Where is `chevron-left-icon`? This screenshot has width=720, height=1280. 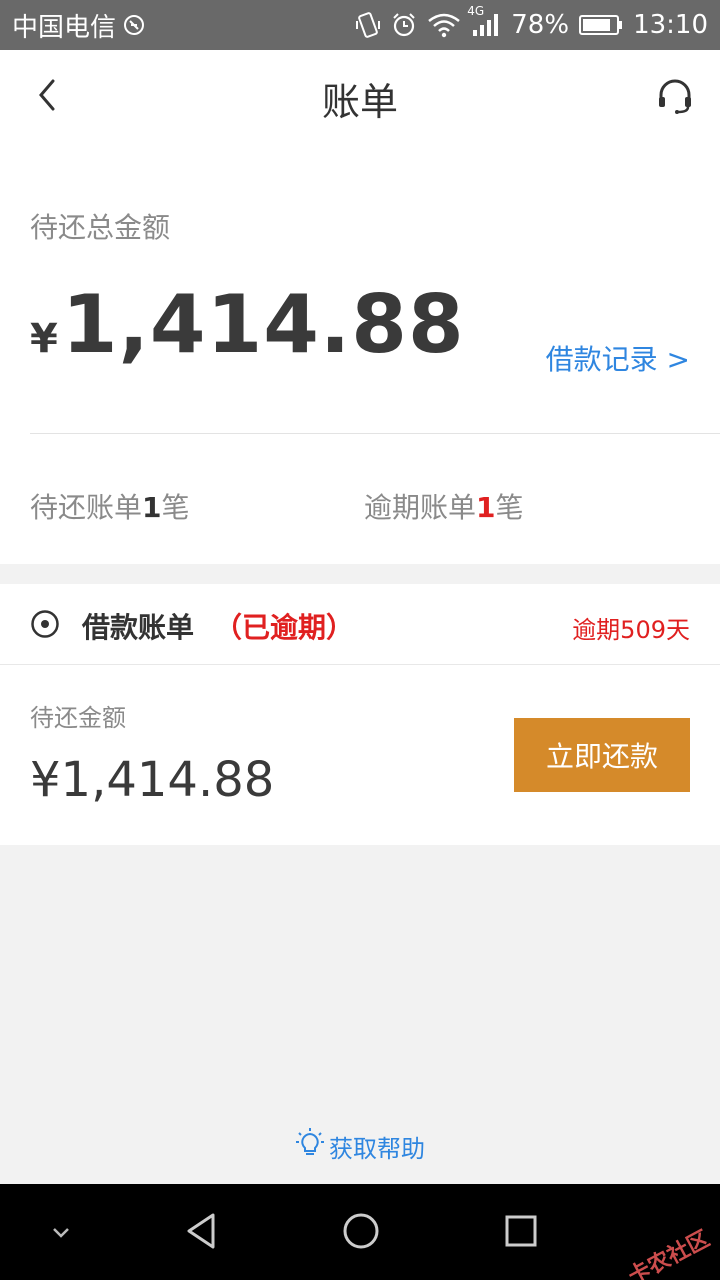
chevron-left-icon is located at coordinates (47, 97).